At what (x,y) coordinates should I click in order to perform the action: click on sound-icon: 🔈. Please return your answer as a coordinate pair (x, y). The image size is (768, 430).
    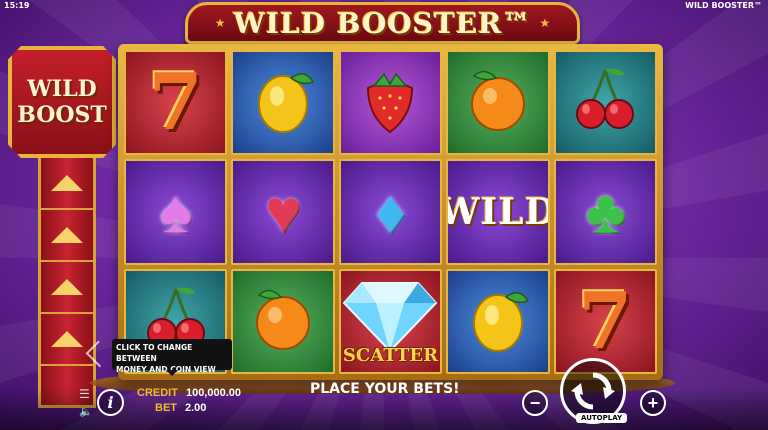
    Looking at the image, I should click on (86, 411).